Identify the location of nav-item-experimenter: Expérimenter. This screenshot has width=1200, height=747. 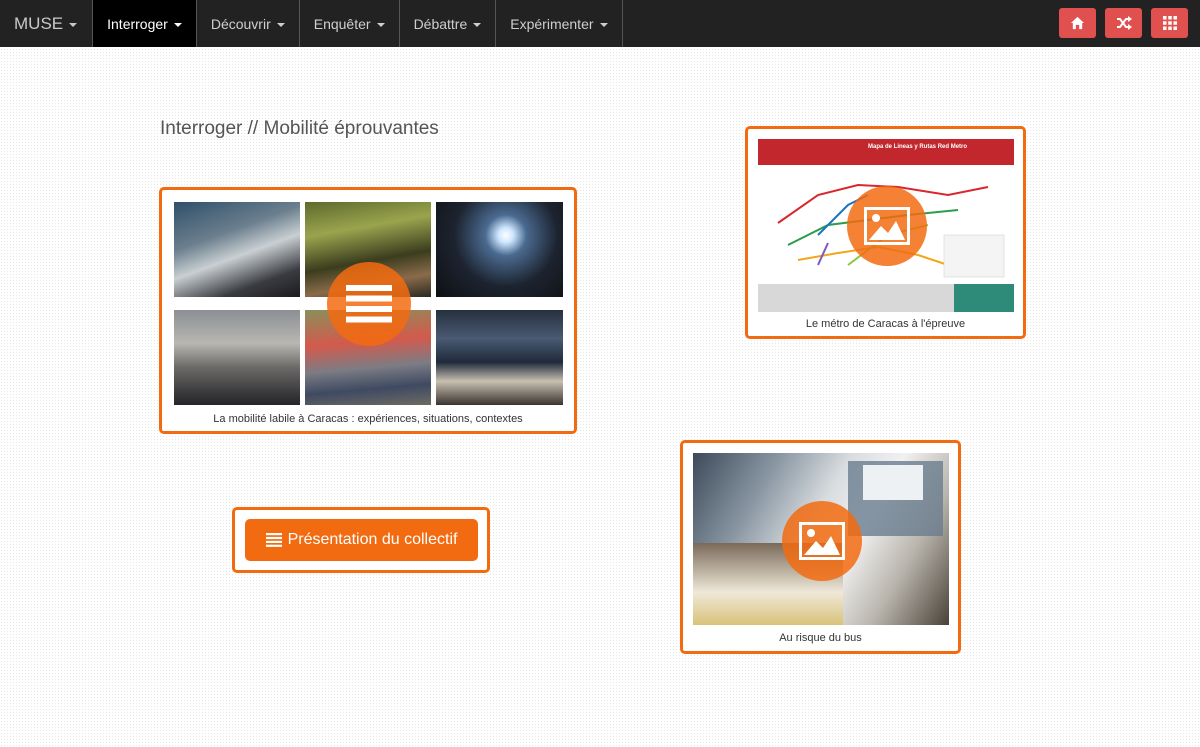
(559, 23).